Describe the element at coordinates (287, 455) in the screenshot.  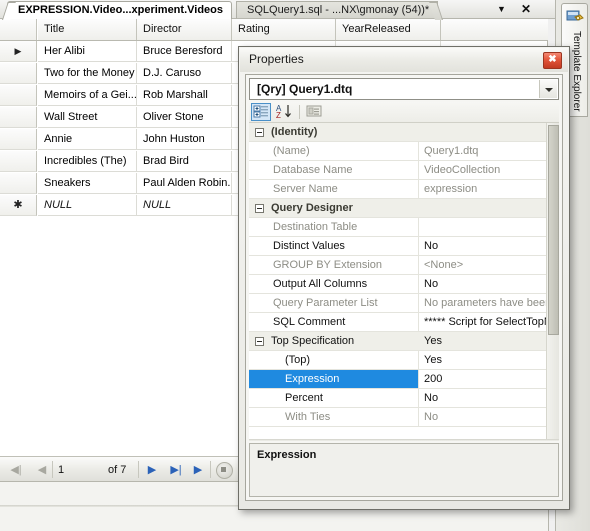
I see `property-description-title: Expression` at that location.